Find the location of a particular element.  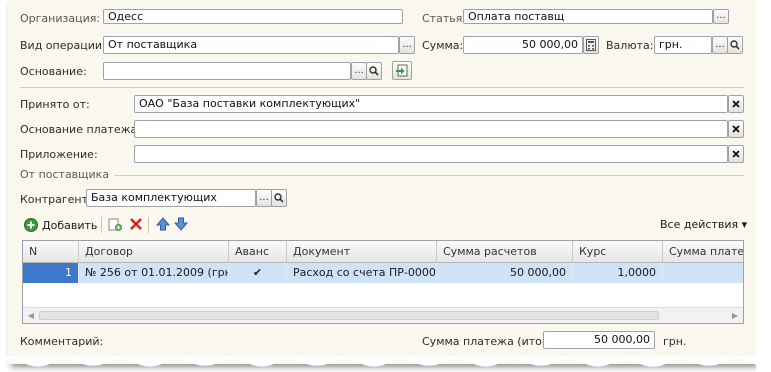

column-header-document: Документ is located at coordinates (362, 252).